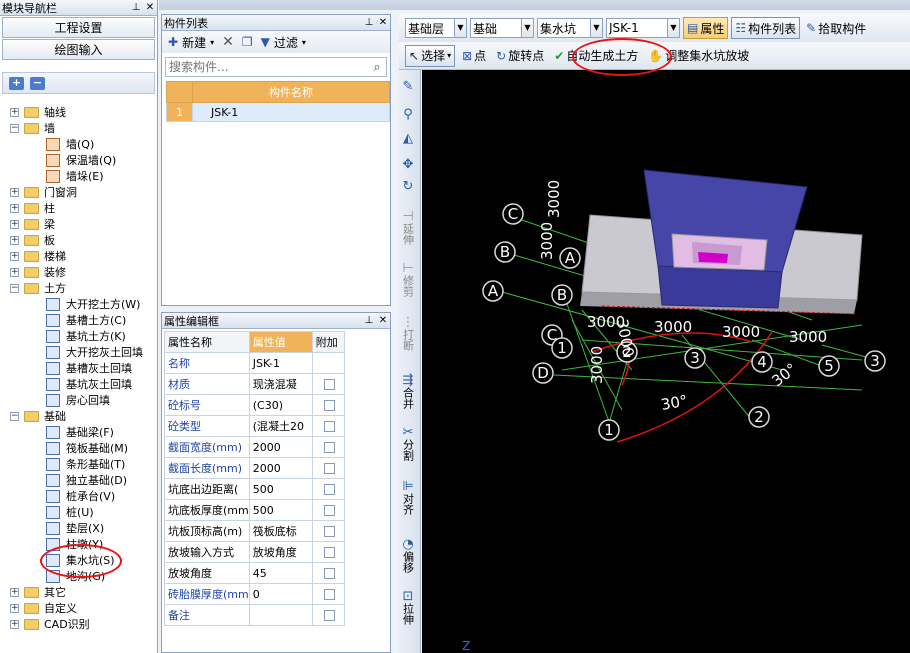  I want to click on tree-item: 墙垛(E), so click(78, 176).